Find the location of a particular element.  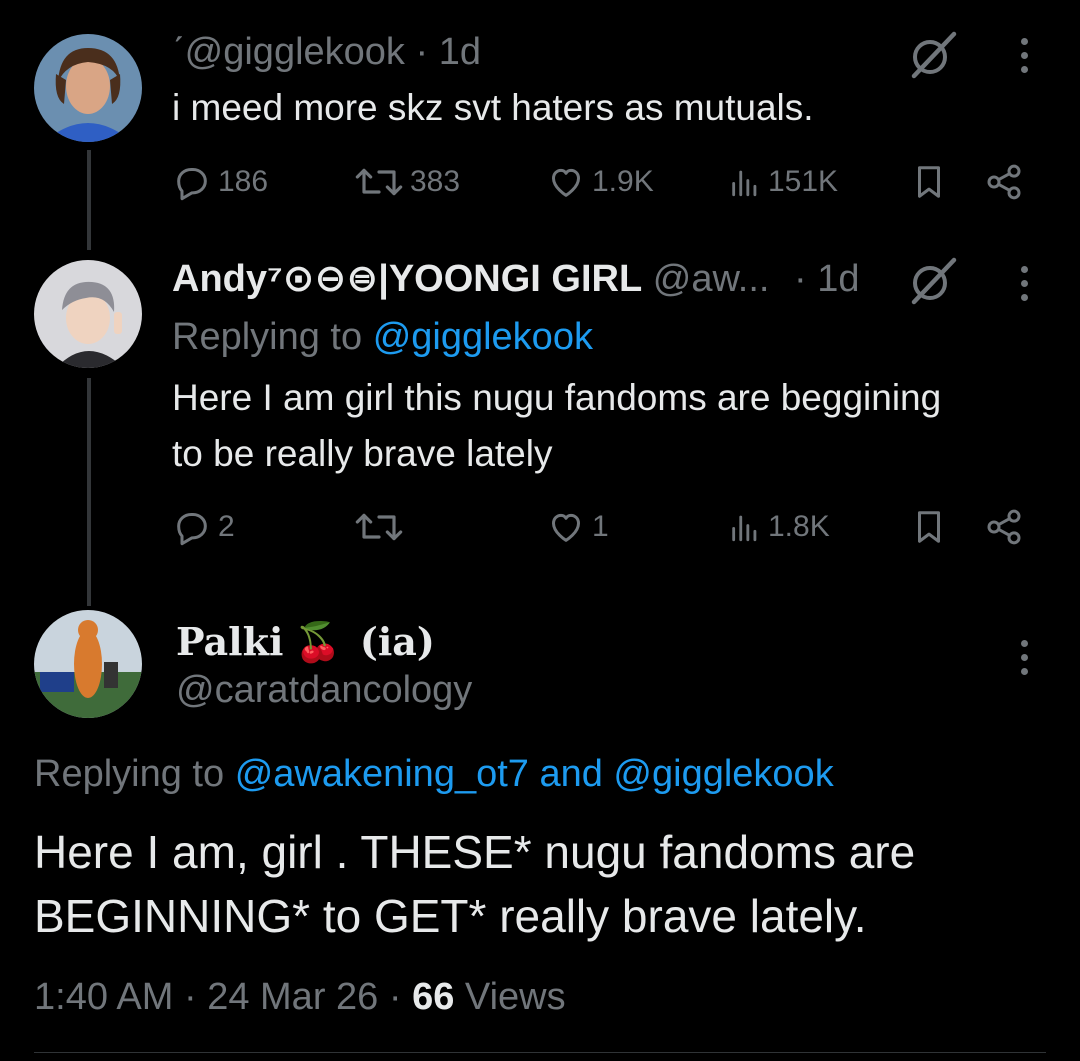

like-button: 1.9K is located at coordinates (600, 182).